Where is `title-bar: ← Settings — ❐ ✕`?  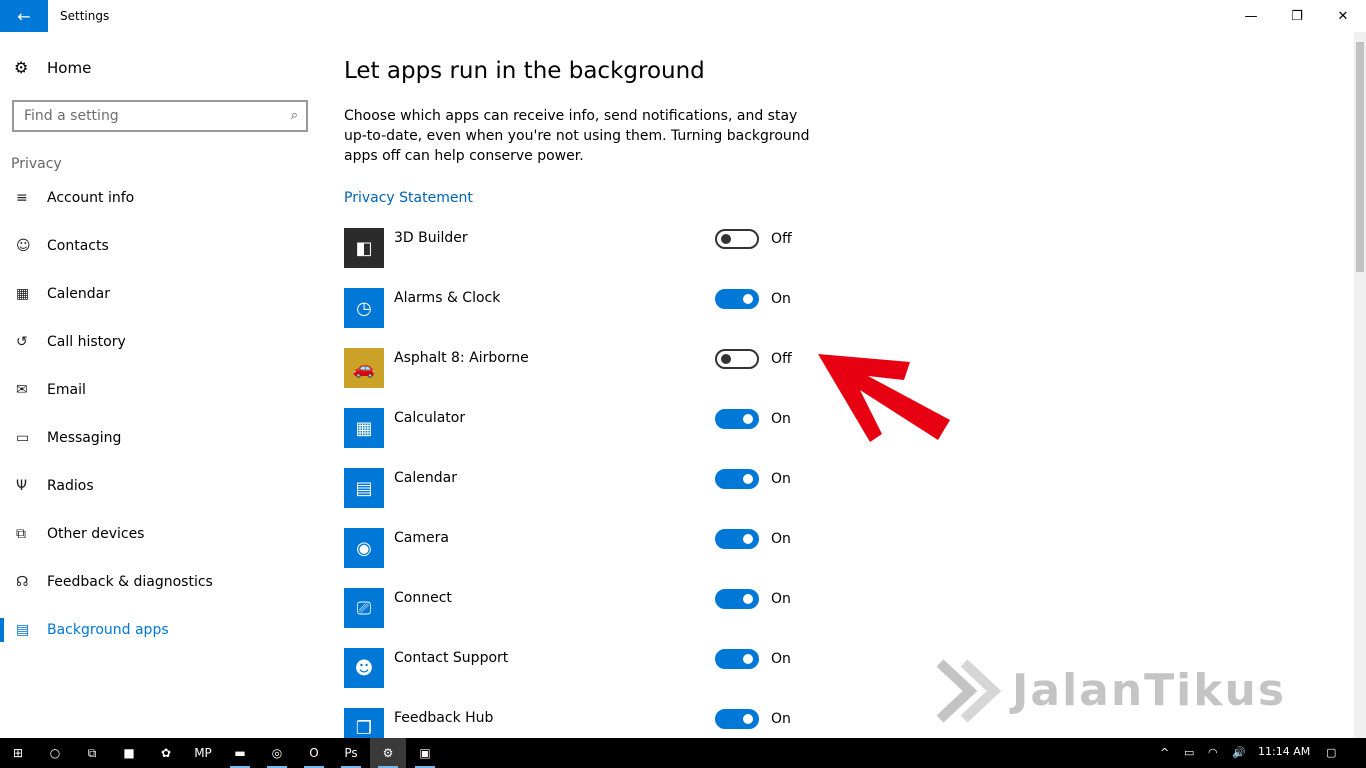
title-bar: ← Settings — ❐ ✕ is located at coordinates (683, 16).